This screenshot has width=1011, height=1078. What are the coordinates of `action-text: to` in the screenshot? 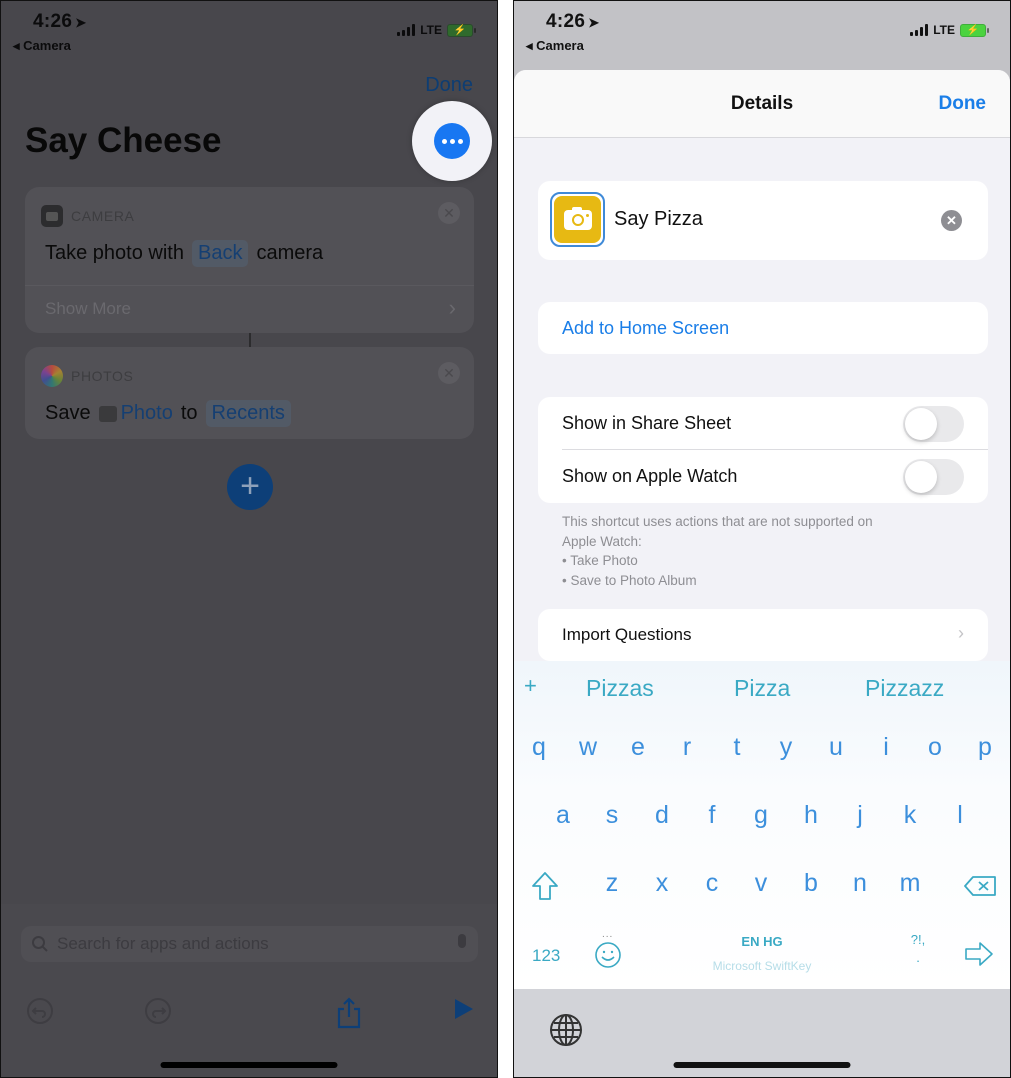 It's located at (189, 413).